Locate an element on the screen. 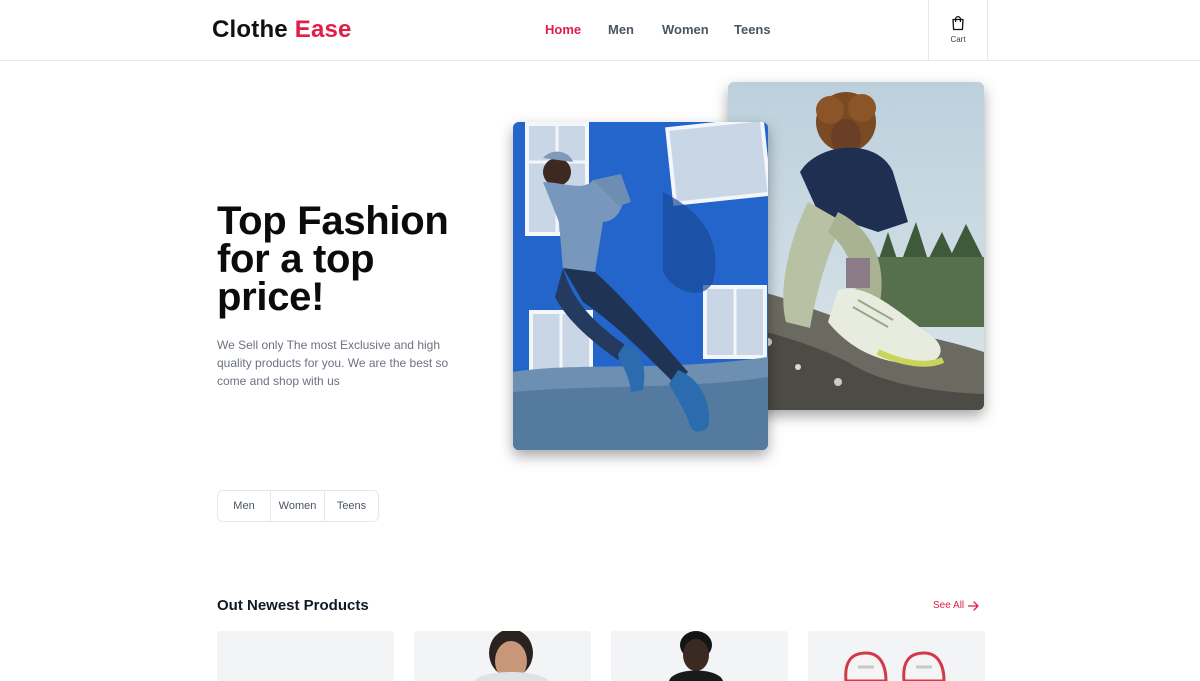 This screenshot has height=681, width=1200. shopping-bag-icon is located at coordinates (958, 23).